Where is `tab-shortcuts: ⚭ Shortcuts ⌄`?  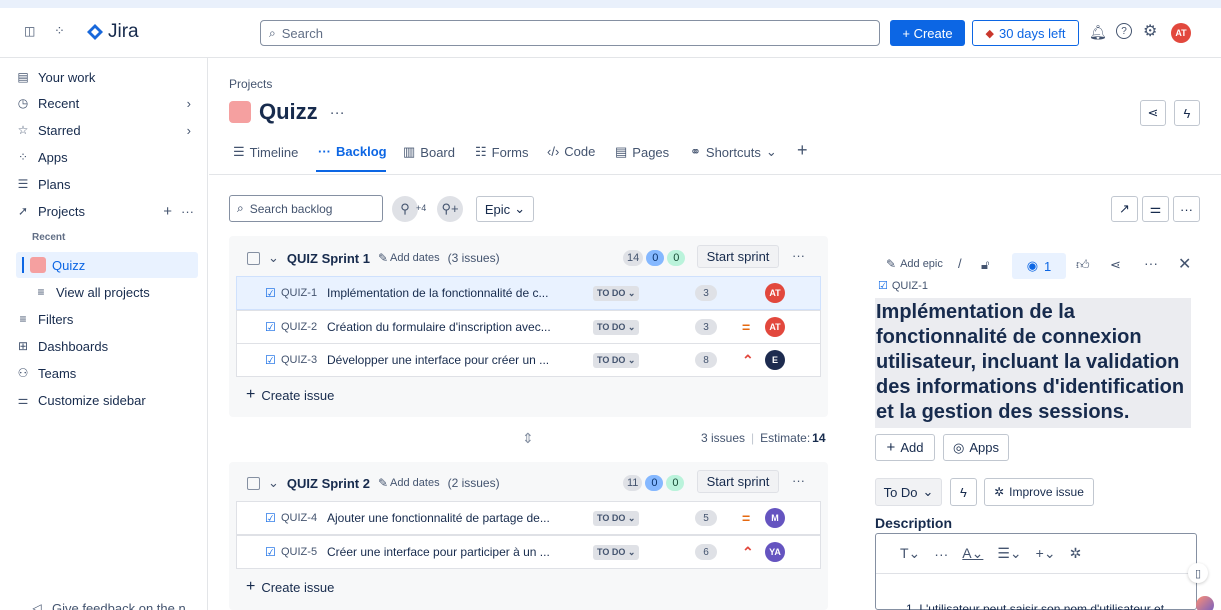
tab-shortcuts: ⚭ Shortcuts ⌄ is located at coordinates (733, 152).